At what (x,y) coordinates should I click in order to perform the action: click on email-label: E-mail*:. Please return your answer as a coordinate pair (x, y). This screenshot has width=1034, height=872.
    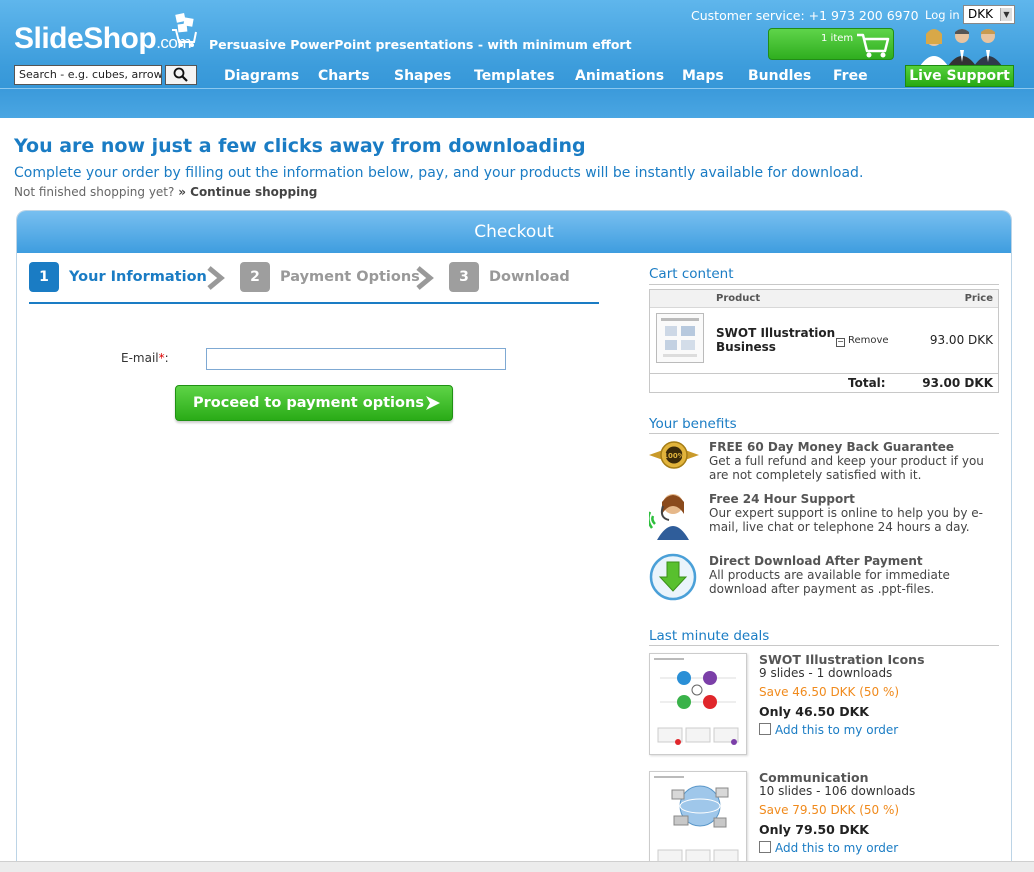
    Looking at the image, I should click on (145, 358).